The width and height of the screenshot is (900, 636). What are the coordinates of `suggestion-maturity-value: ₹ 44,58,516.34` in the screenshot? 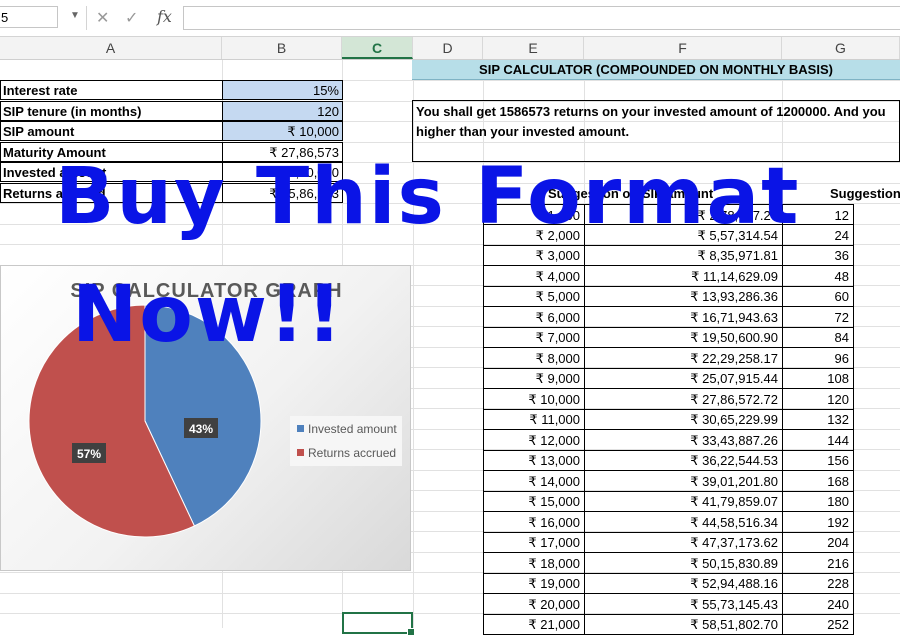 It's located at (683, 522).